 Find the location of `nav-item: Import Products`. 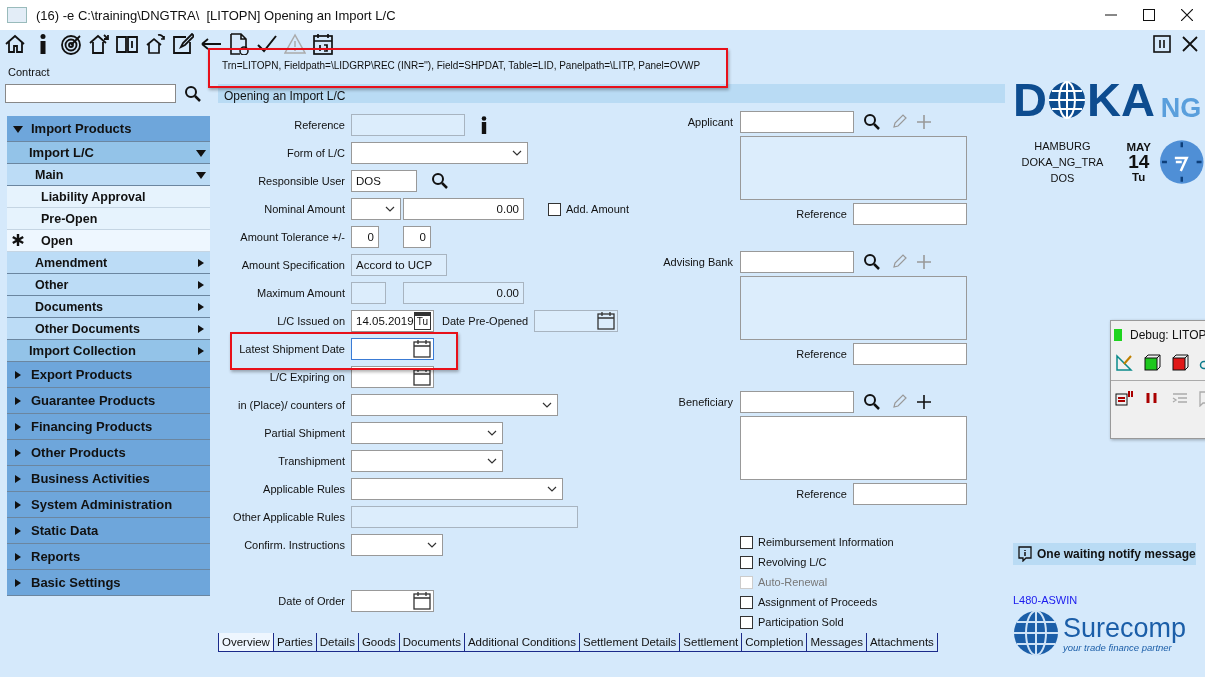

nav-item: Import Products is located at coordinates (108, 129).